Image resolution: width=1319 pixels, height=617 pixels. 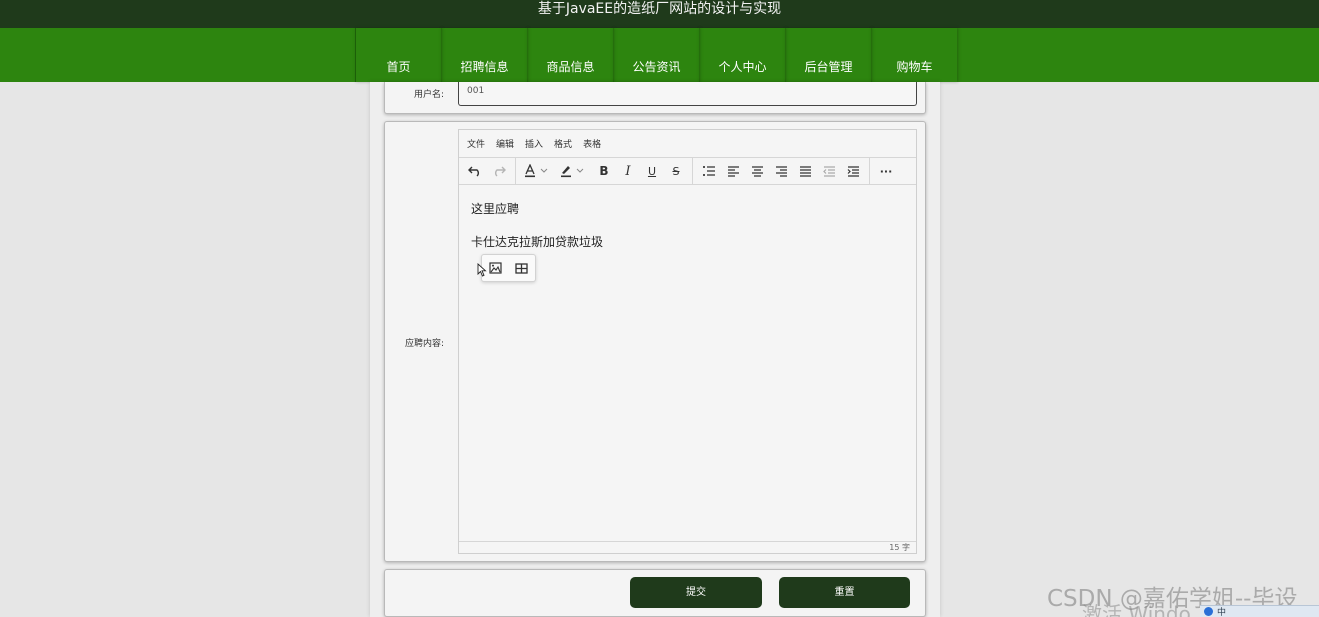 I want to click on editor-statusbar: 15 字, so click(x=687, y=547).